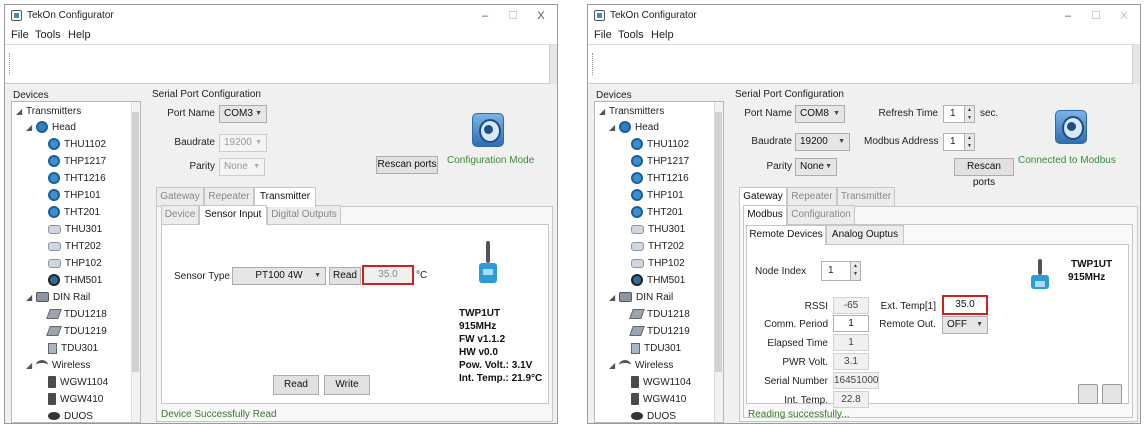 The image size is (1145, 427). Describe the element at coordinates (841, 271) in the screenshot. I see `node-index-stepper: 1 ▲ ▼` at that location.